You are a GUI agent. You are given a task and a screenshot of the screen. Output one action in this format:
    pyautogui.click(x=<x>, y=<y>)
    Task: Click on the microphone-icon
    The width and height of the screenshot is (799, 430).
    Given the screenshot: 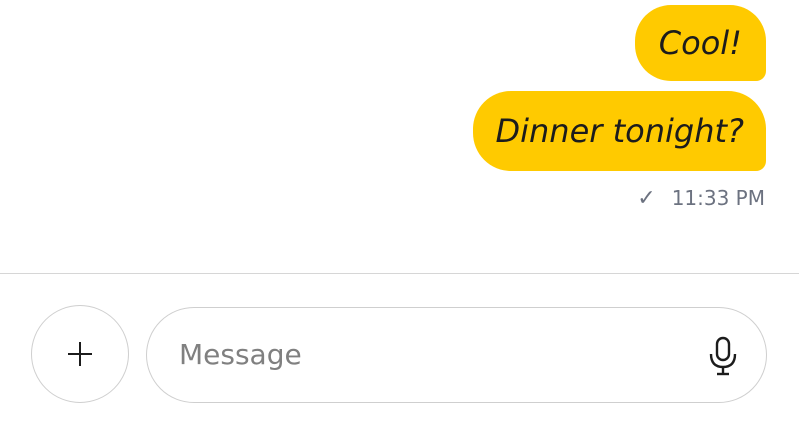 What is the action you would take?
    pyautogui.click(x=723, y=356)
    